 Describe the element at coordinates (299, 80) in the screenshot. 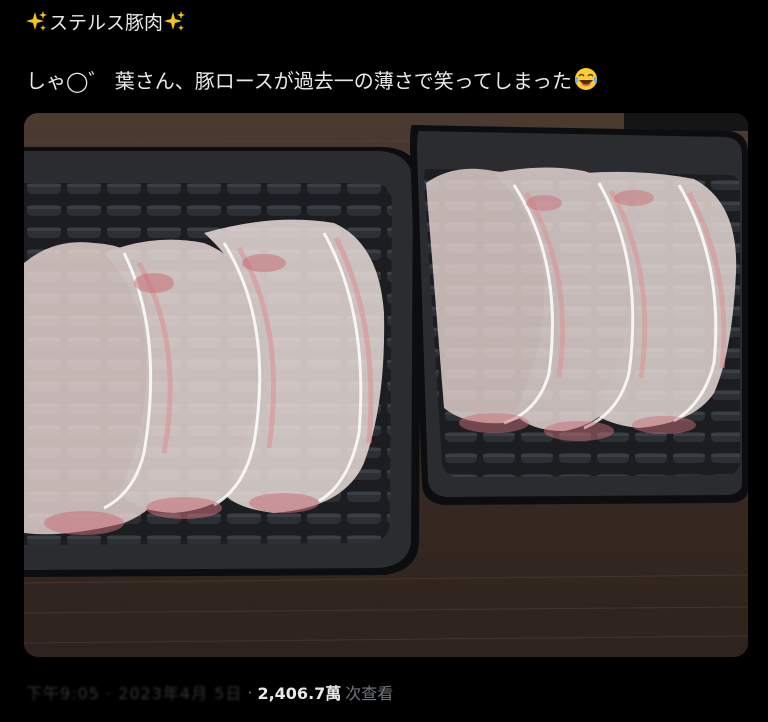

I see `tweet-text: しゃ◯゛ 葉さん、豚ロースが過去一の薄さで笑ってしまった` at that location.